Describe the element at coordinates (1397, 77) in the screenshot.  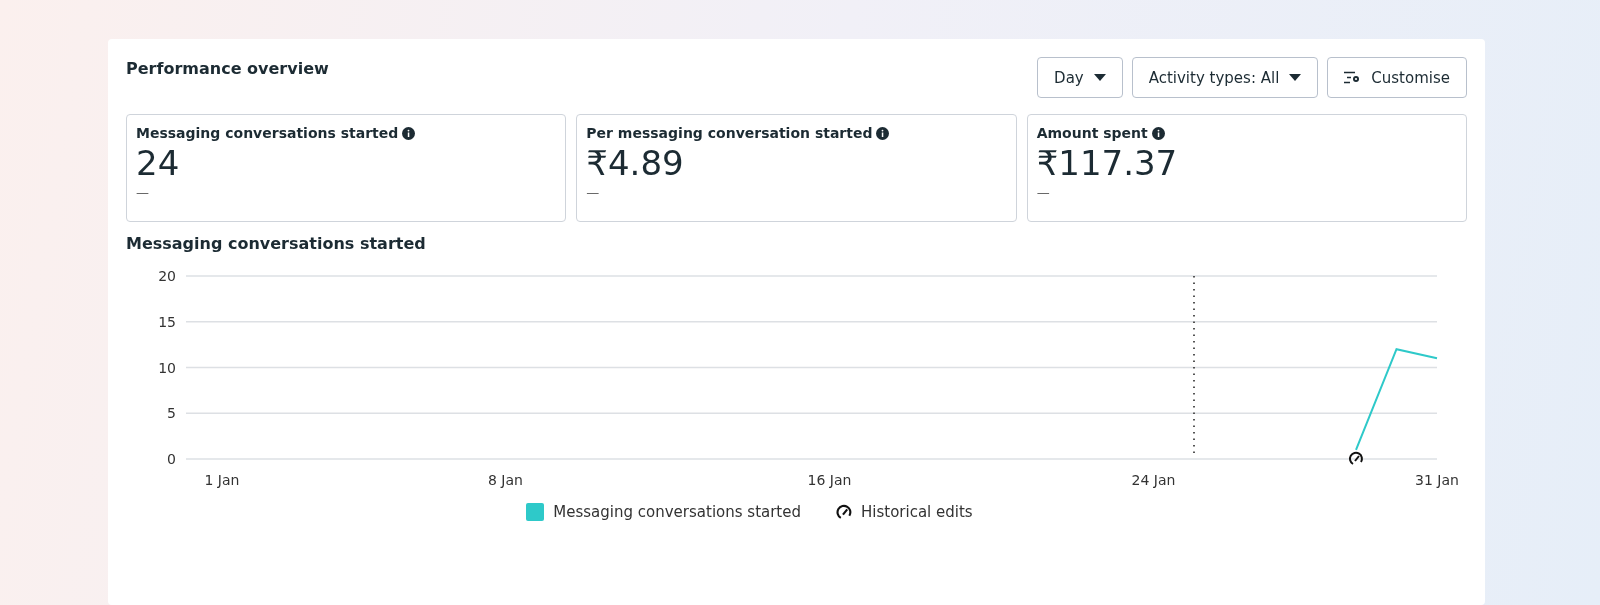
I see `customise-button: Customise` at that location.